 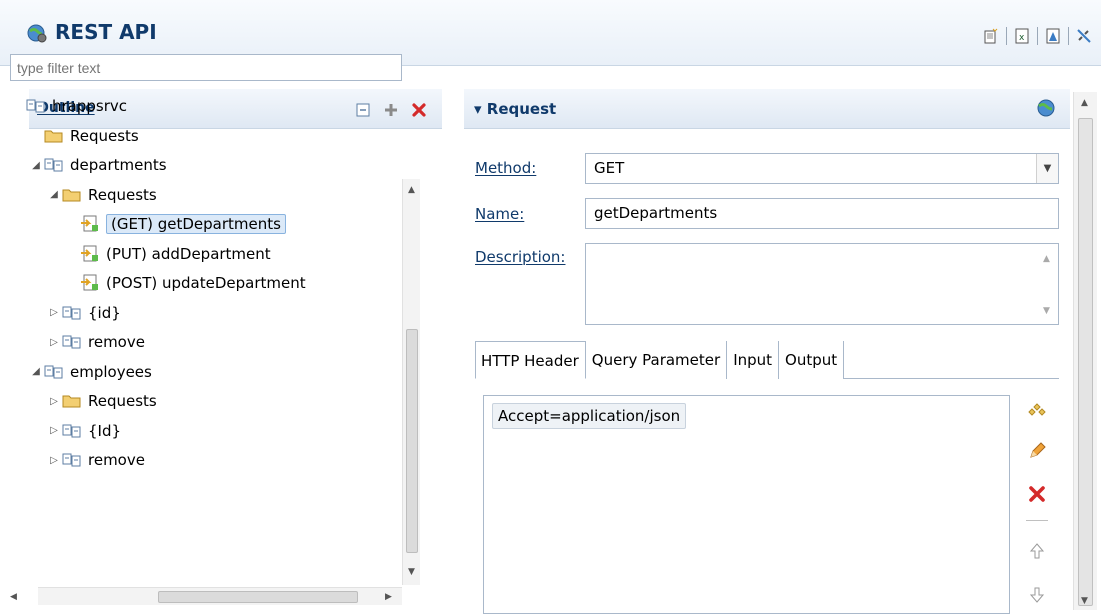 What do you see at coordinates (118, 165) in the screenshot?
I see `tree-item-label: departments` at bounding box center [118, 165].